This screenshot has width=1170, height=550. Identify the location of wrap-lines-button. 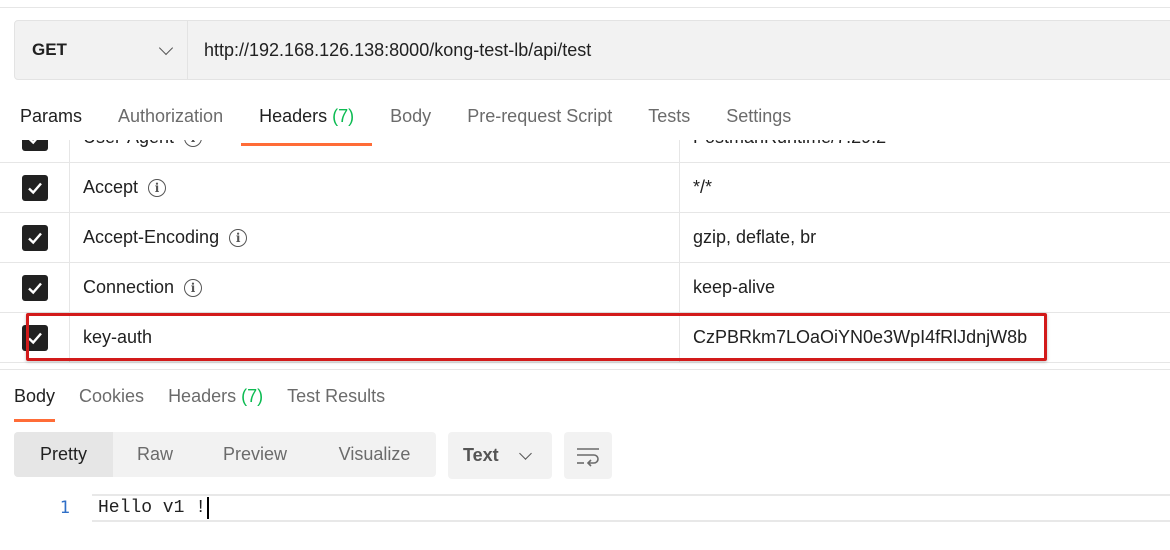
(588, 455).